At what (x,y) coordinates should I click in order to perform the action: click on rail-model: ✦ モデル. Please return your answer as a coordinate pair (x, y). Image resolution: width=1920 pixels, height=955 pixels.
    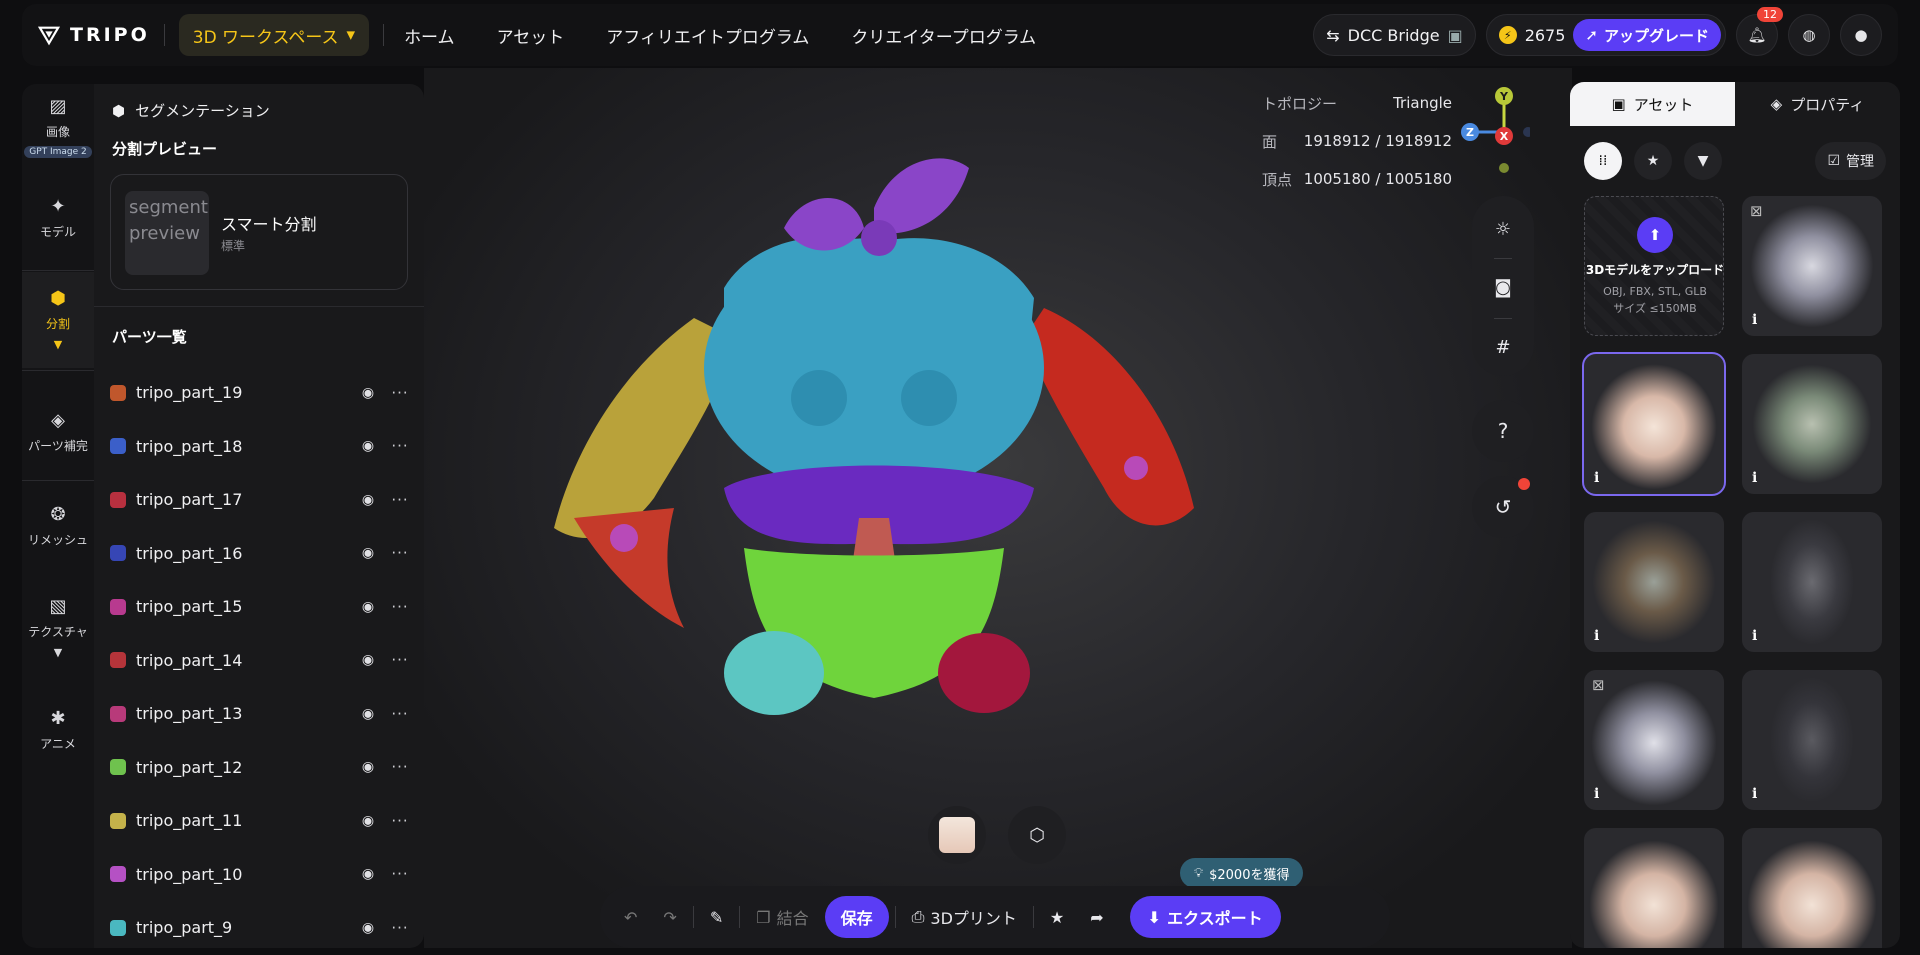
    Looking at the image, I should click on (58, 226).